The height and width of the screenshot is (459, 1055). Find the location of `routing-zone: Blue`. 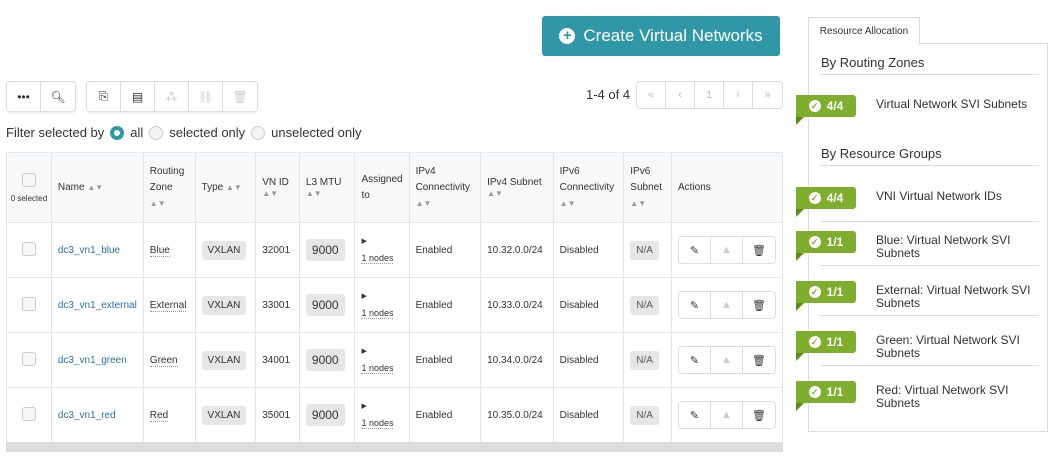

routing-zone: Blue is located at coordinates (159, 250).